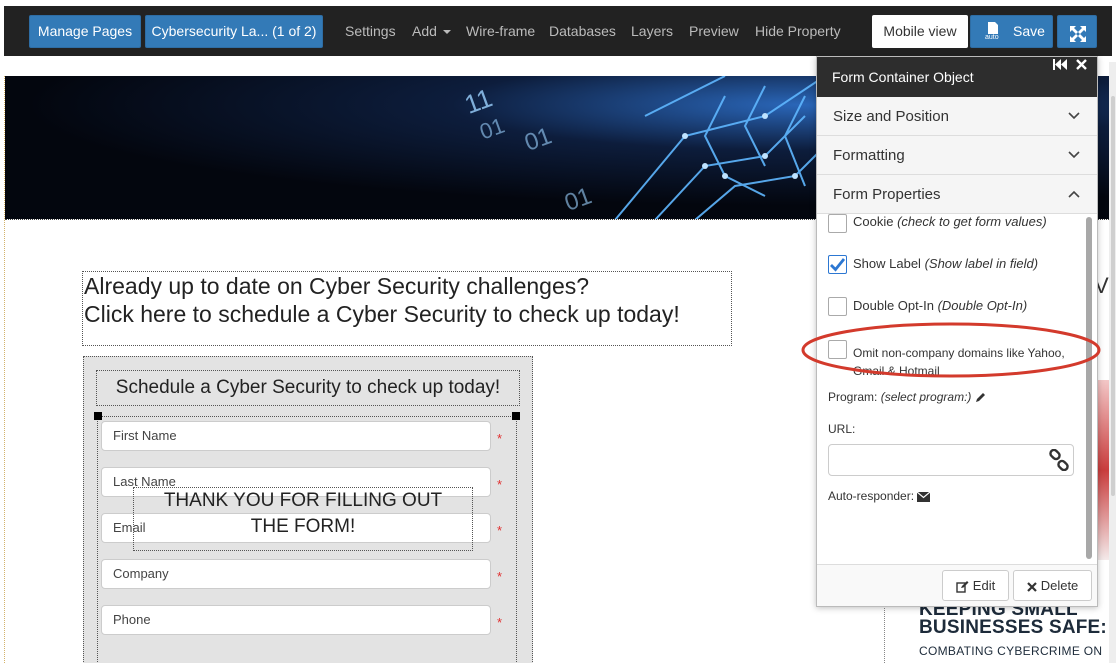 This screenshot has width=1116, height=663. I want to click on edit-button: Edit, so click(975, 585).